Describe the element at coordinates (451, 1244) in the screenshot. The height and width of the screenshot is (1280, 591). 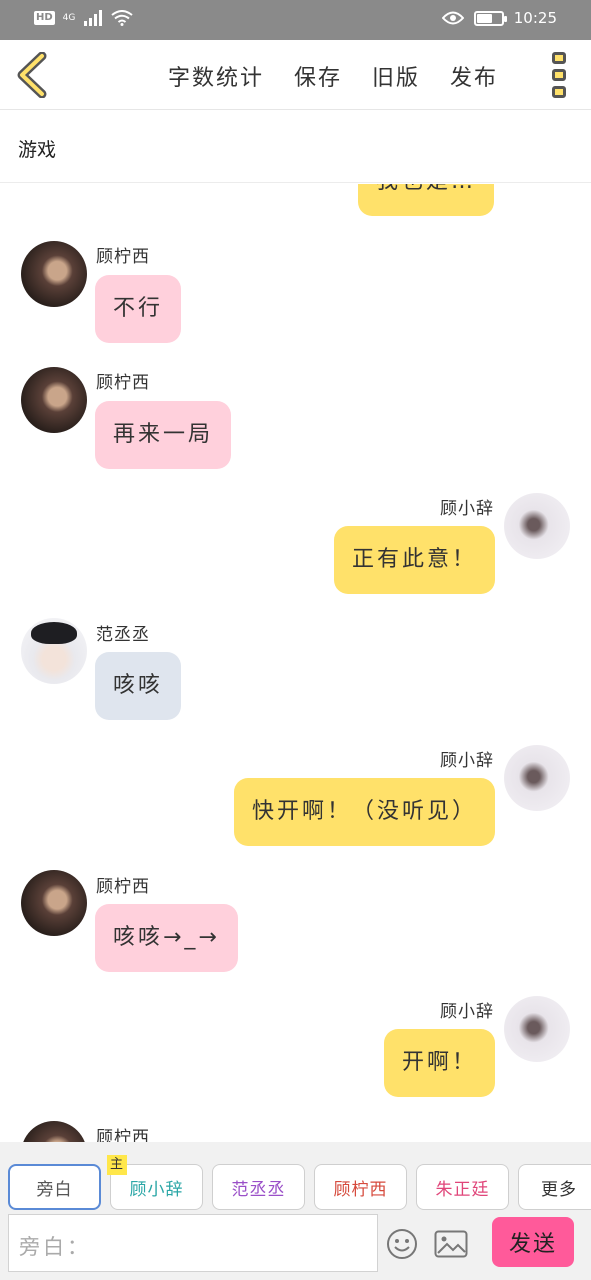
I see `image-icon` at that location.